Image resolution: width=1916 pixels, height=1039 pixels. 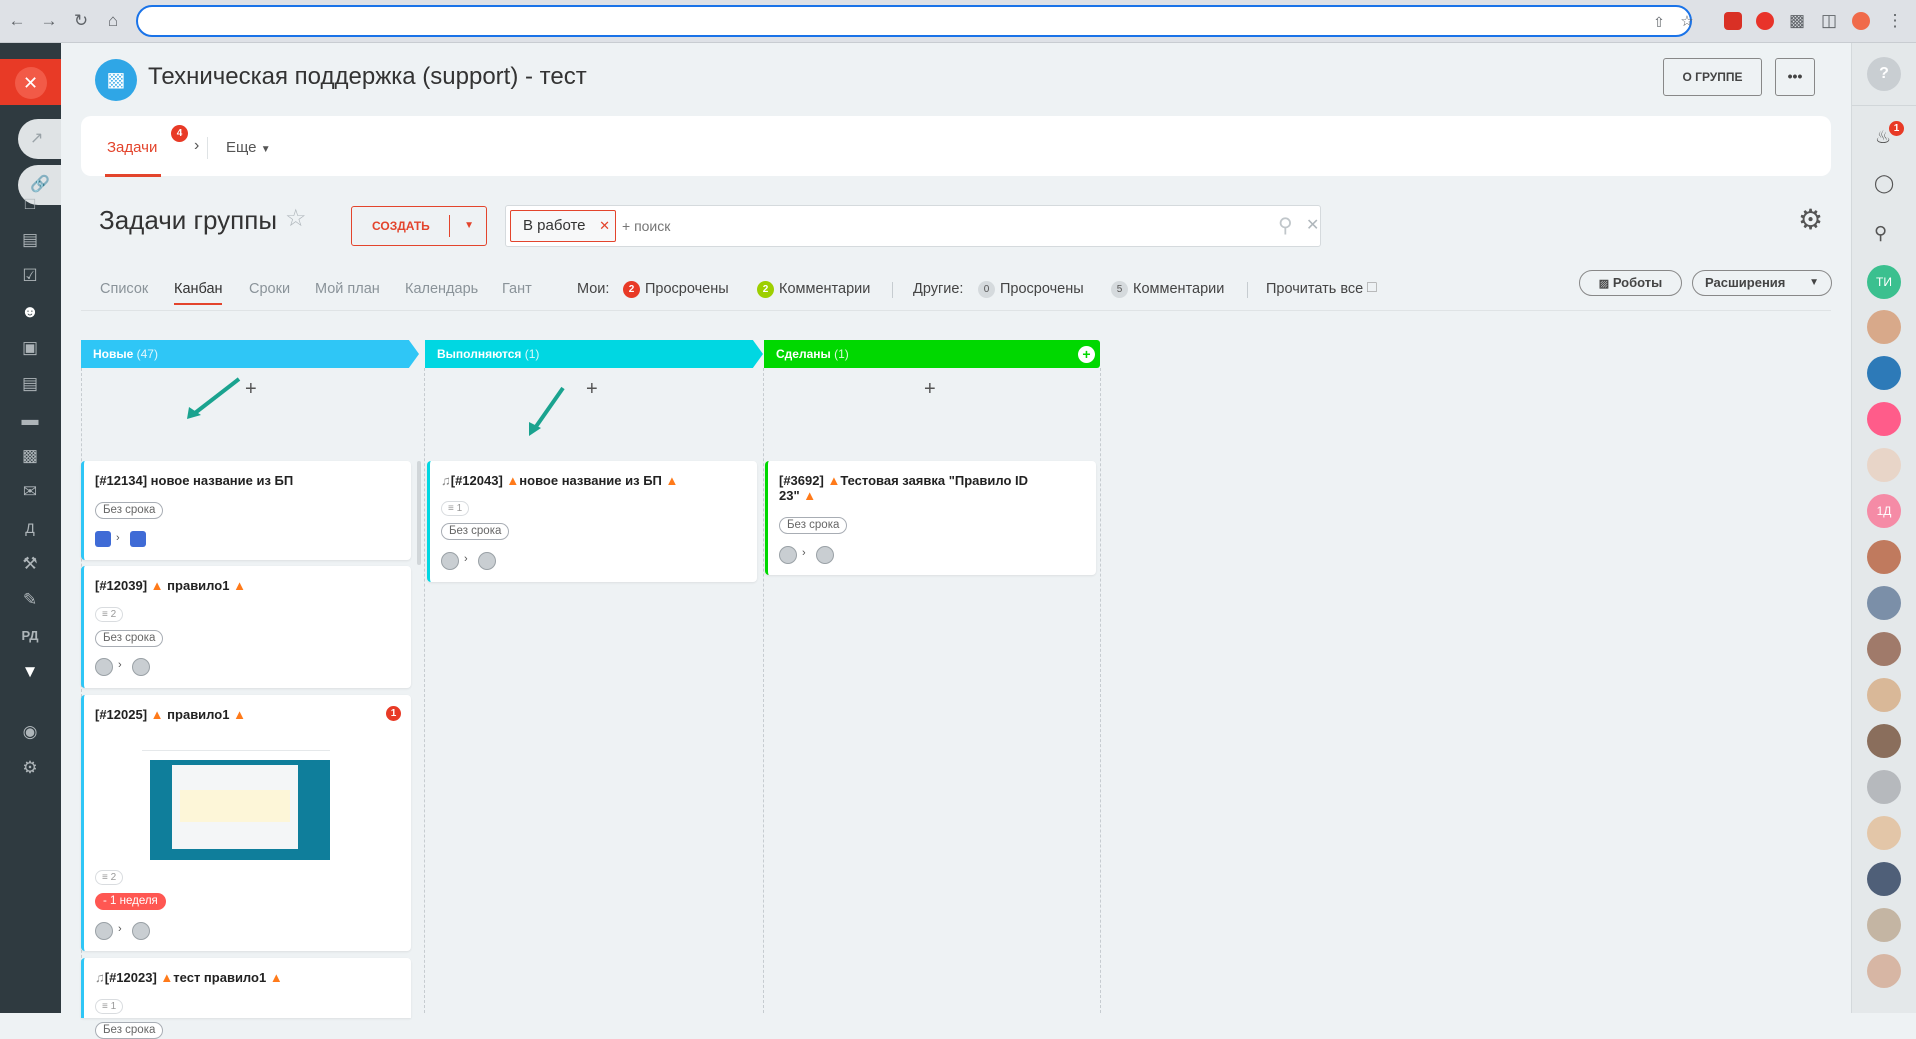 I want to click on scrollbar, so click(x=419, y=513).